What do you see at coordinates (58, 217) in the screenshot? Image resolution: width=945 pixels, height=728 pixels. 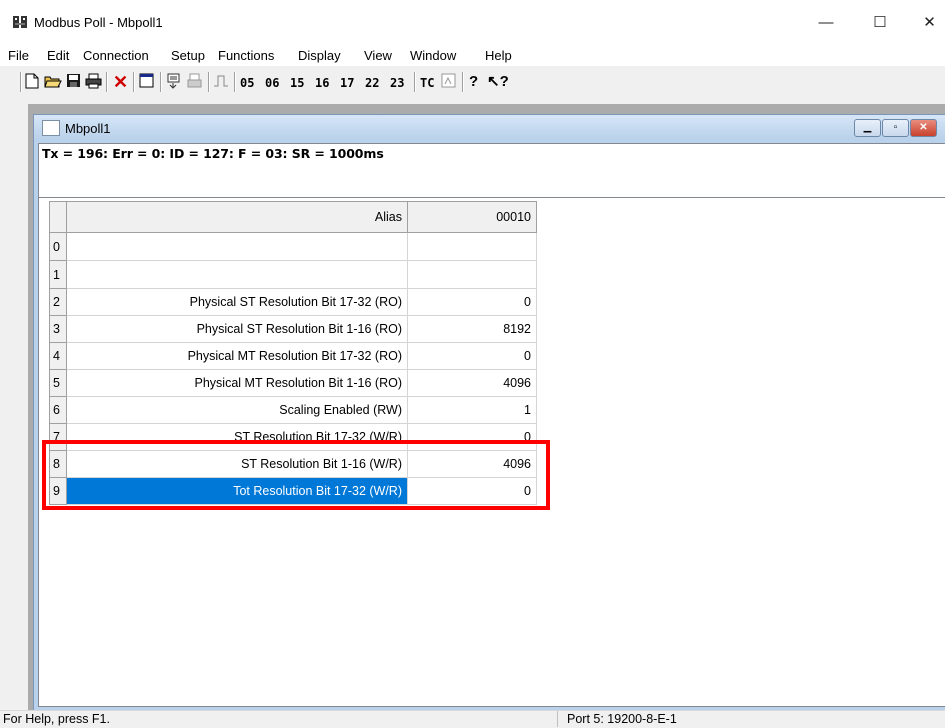 I see `corner-cell` at bounding box center [58, 217].